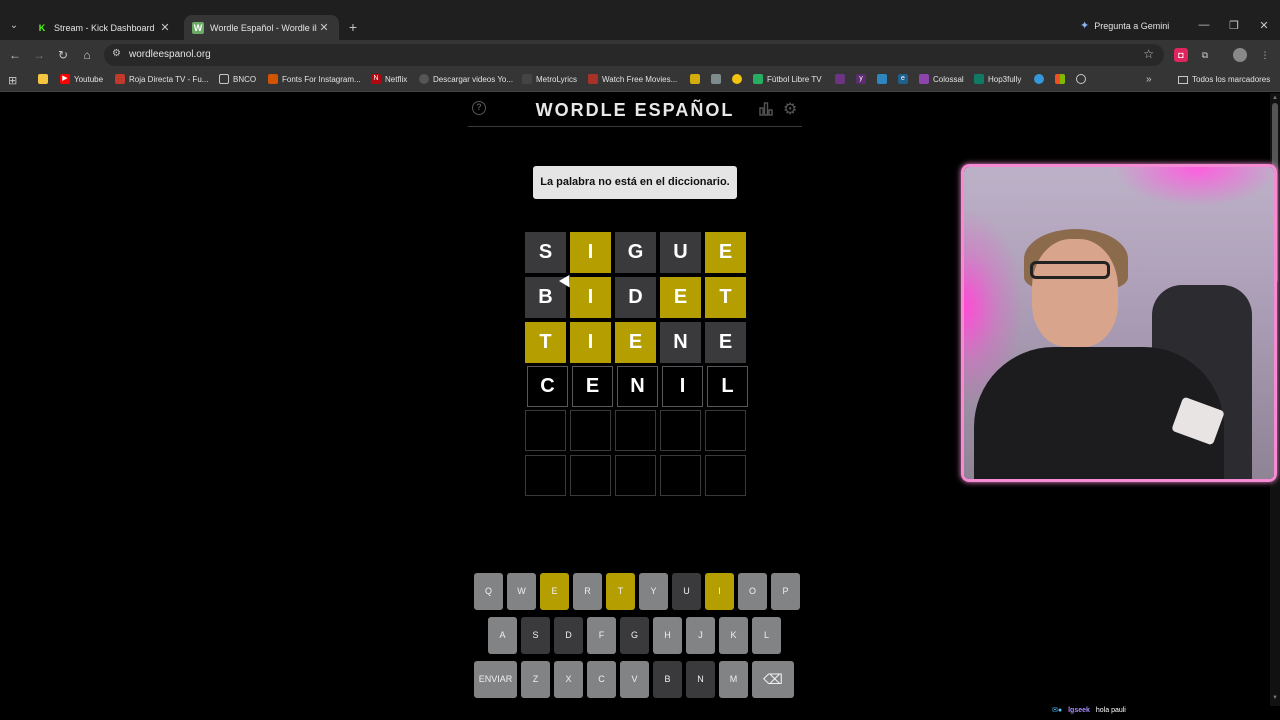  What do you see at coordinates (680, 252) in the screenshot?
I see `board-tile: U` at bounding box center [680, 252].